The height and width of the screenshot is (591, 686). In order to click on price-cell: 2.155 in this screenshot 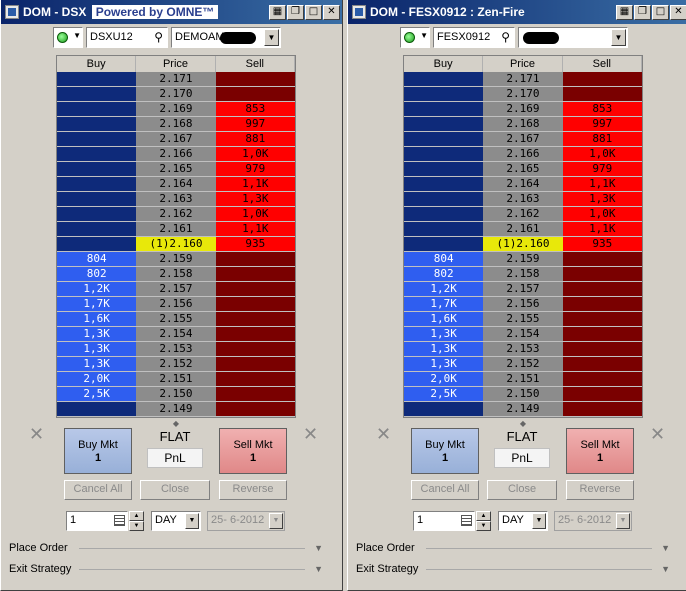, I will do `click(176, 319)`.